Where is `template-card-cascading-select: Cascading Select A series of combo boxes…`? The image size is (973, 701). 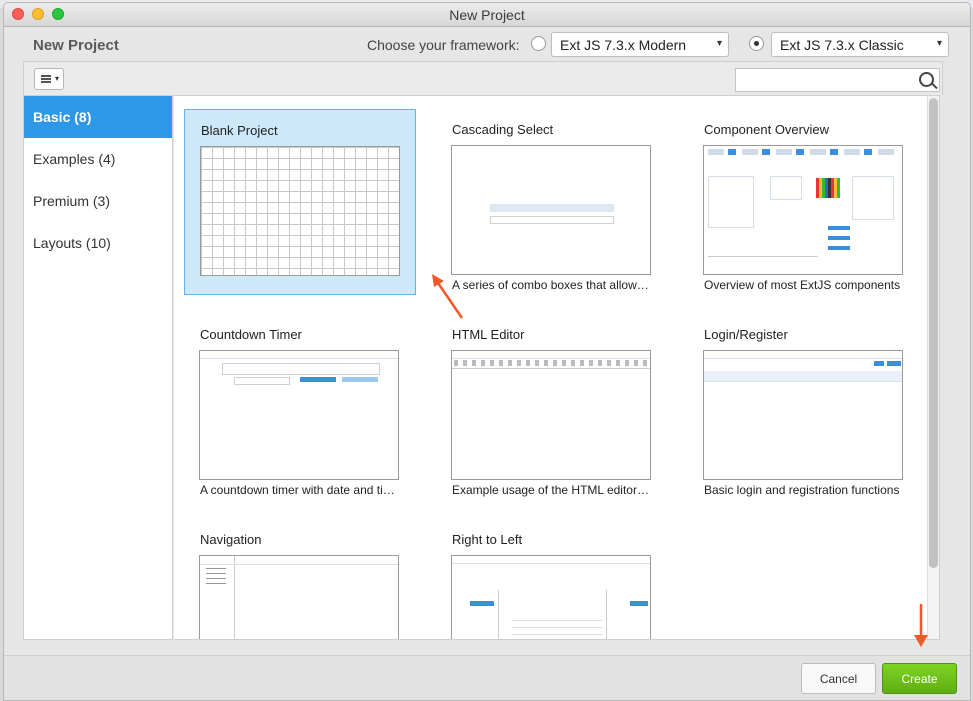 template-card-cascading-select: Cascading Select A series of combo boxes… is located at coordinates (552, 202).